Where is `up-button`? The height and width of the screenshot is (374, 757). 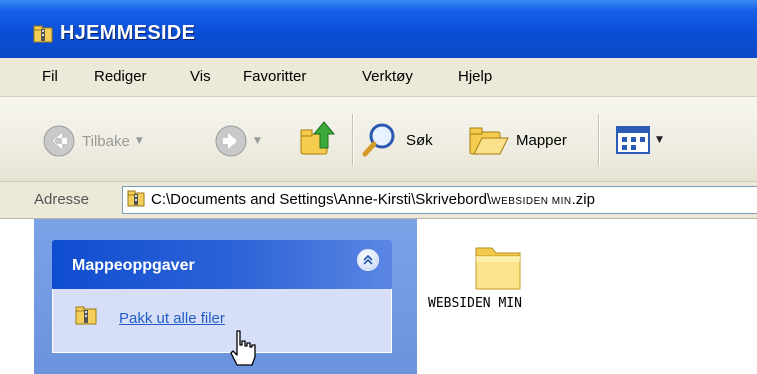
up-button is located at coordinates (318, 138).